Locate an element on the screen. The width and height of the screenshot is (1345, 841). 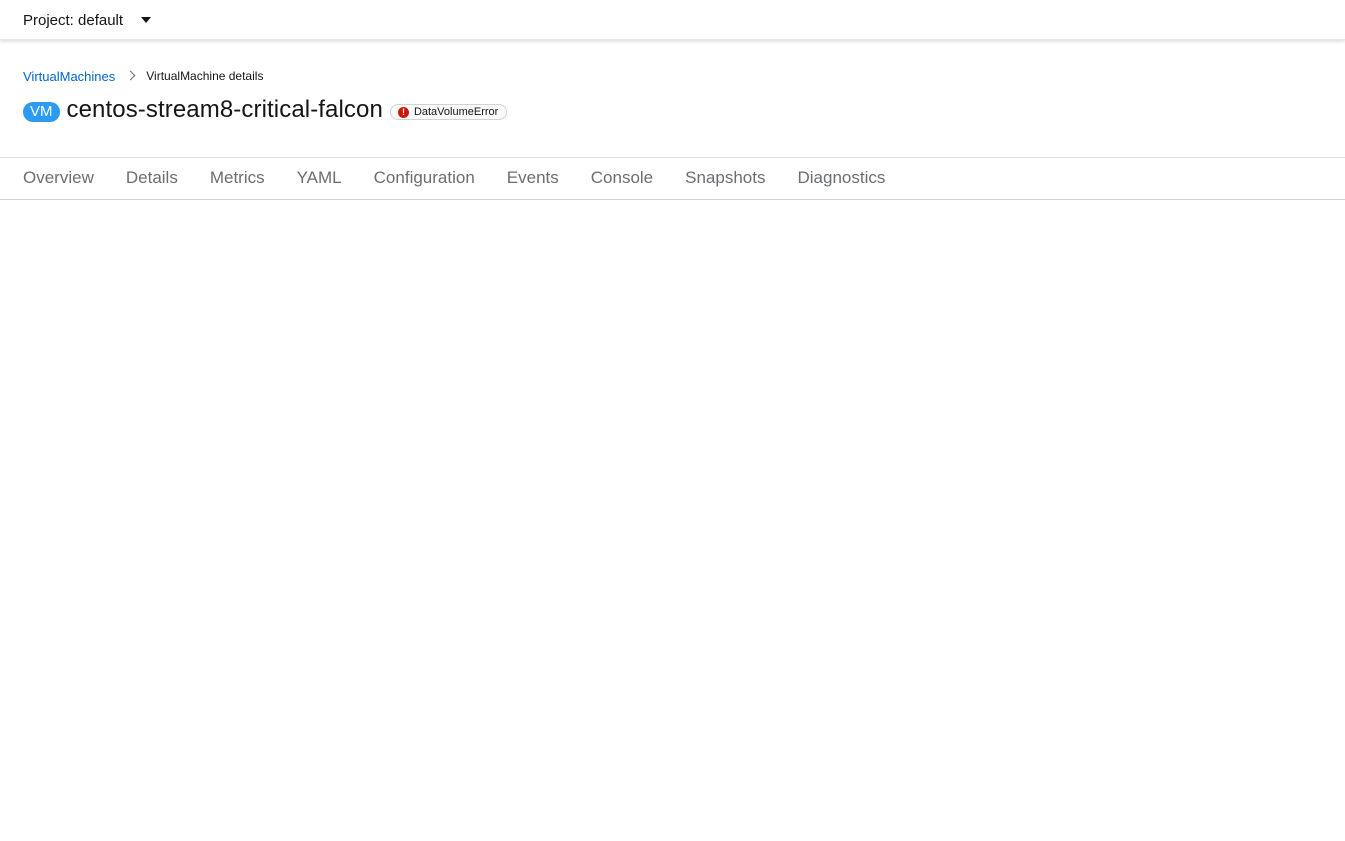
tab-snapshots: Snapshots is located at coordinates (725, 178).